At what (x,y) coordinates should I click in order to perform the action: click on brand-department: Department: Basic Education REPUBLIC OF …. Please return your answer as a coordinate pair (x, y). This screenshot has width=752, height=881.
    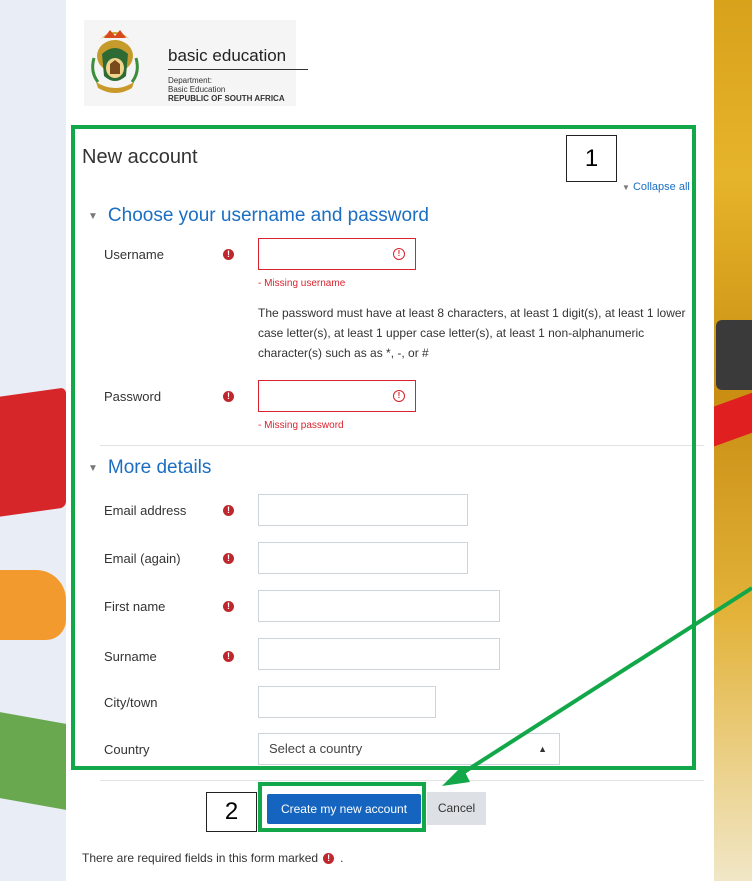
    Looking at the image, I should click on (226, 89).